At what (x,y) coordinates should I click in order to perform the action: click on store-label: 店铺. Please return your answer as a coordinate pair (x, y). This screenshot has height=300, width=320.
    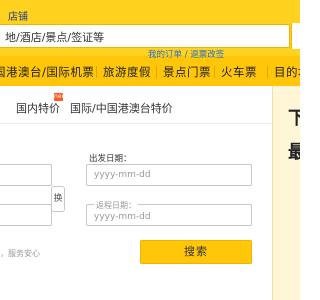
    Looking at the image, I should click on (18, 15).